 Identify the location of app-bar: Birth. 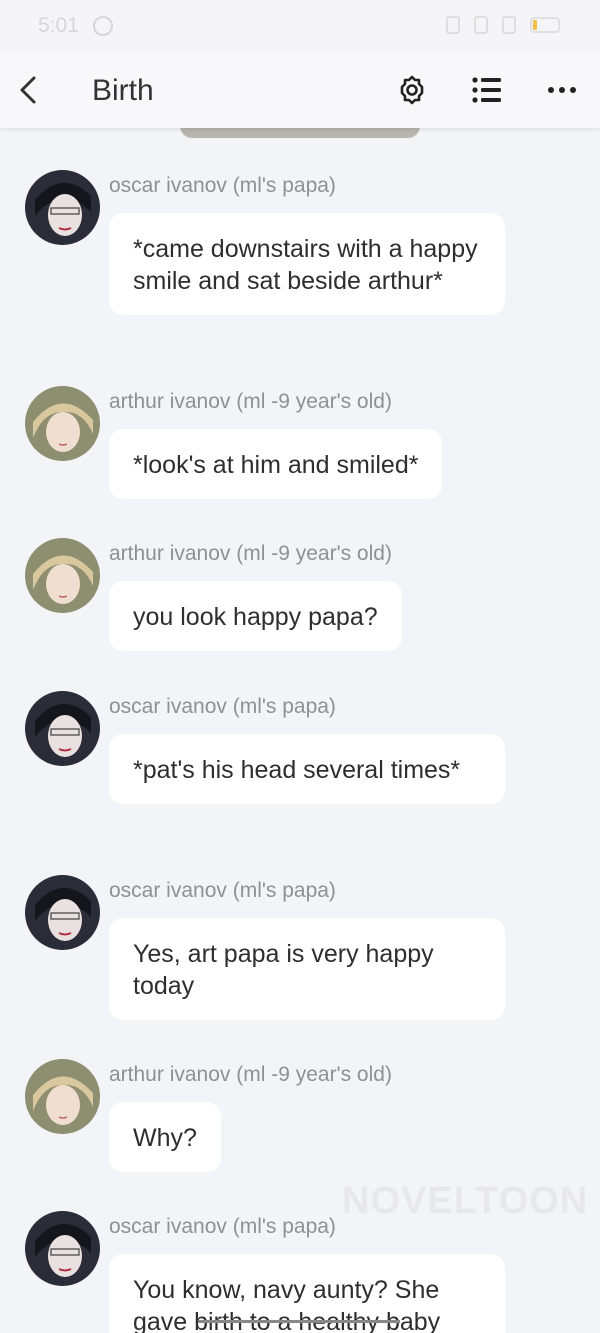
(300, 90).